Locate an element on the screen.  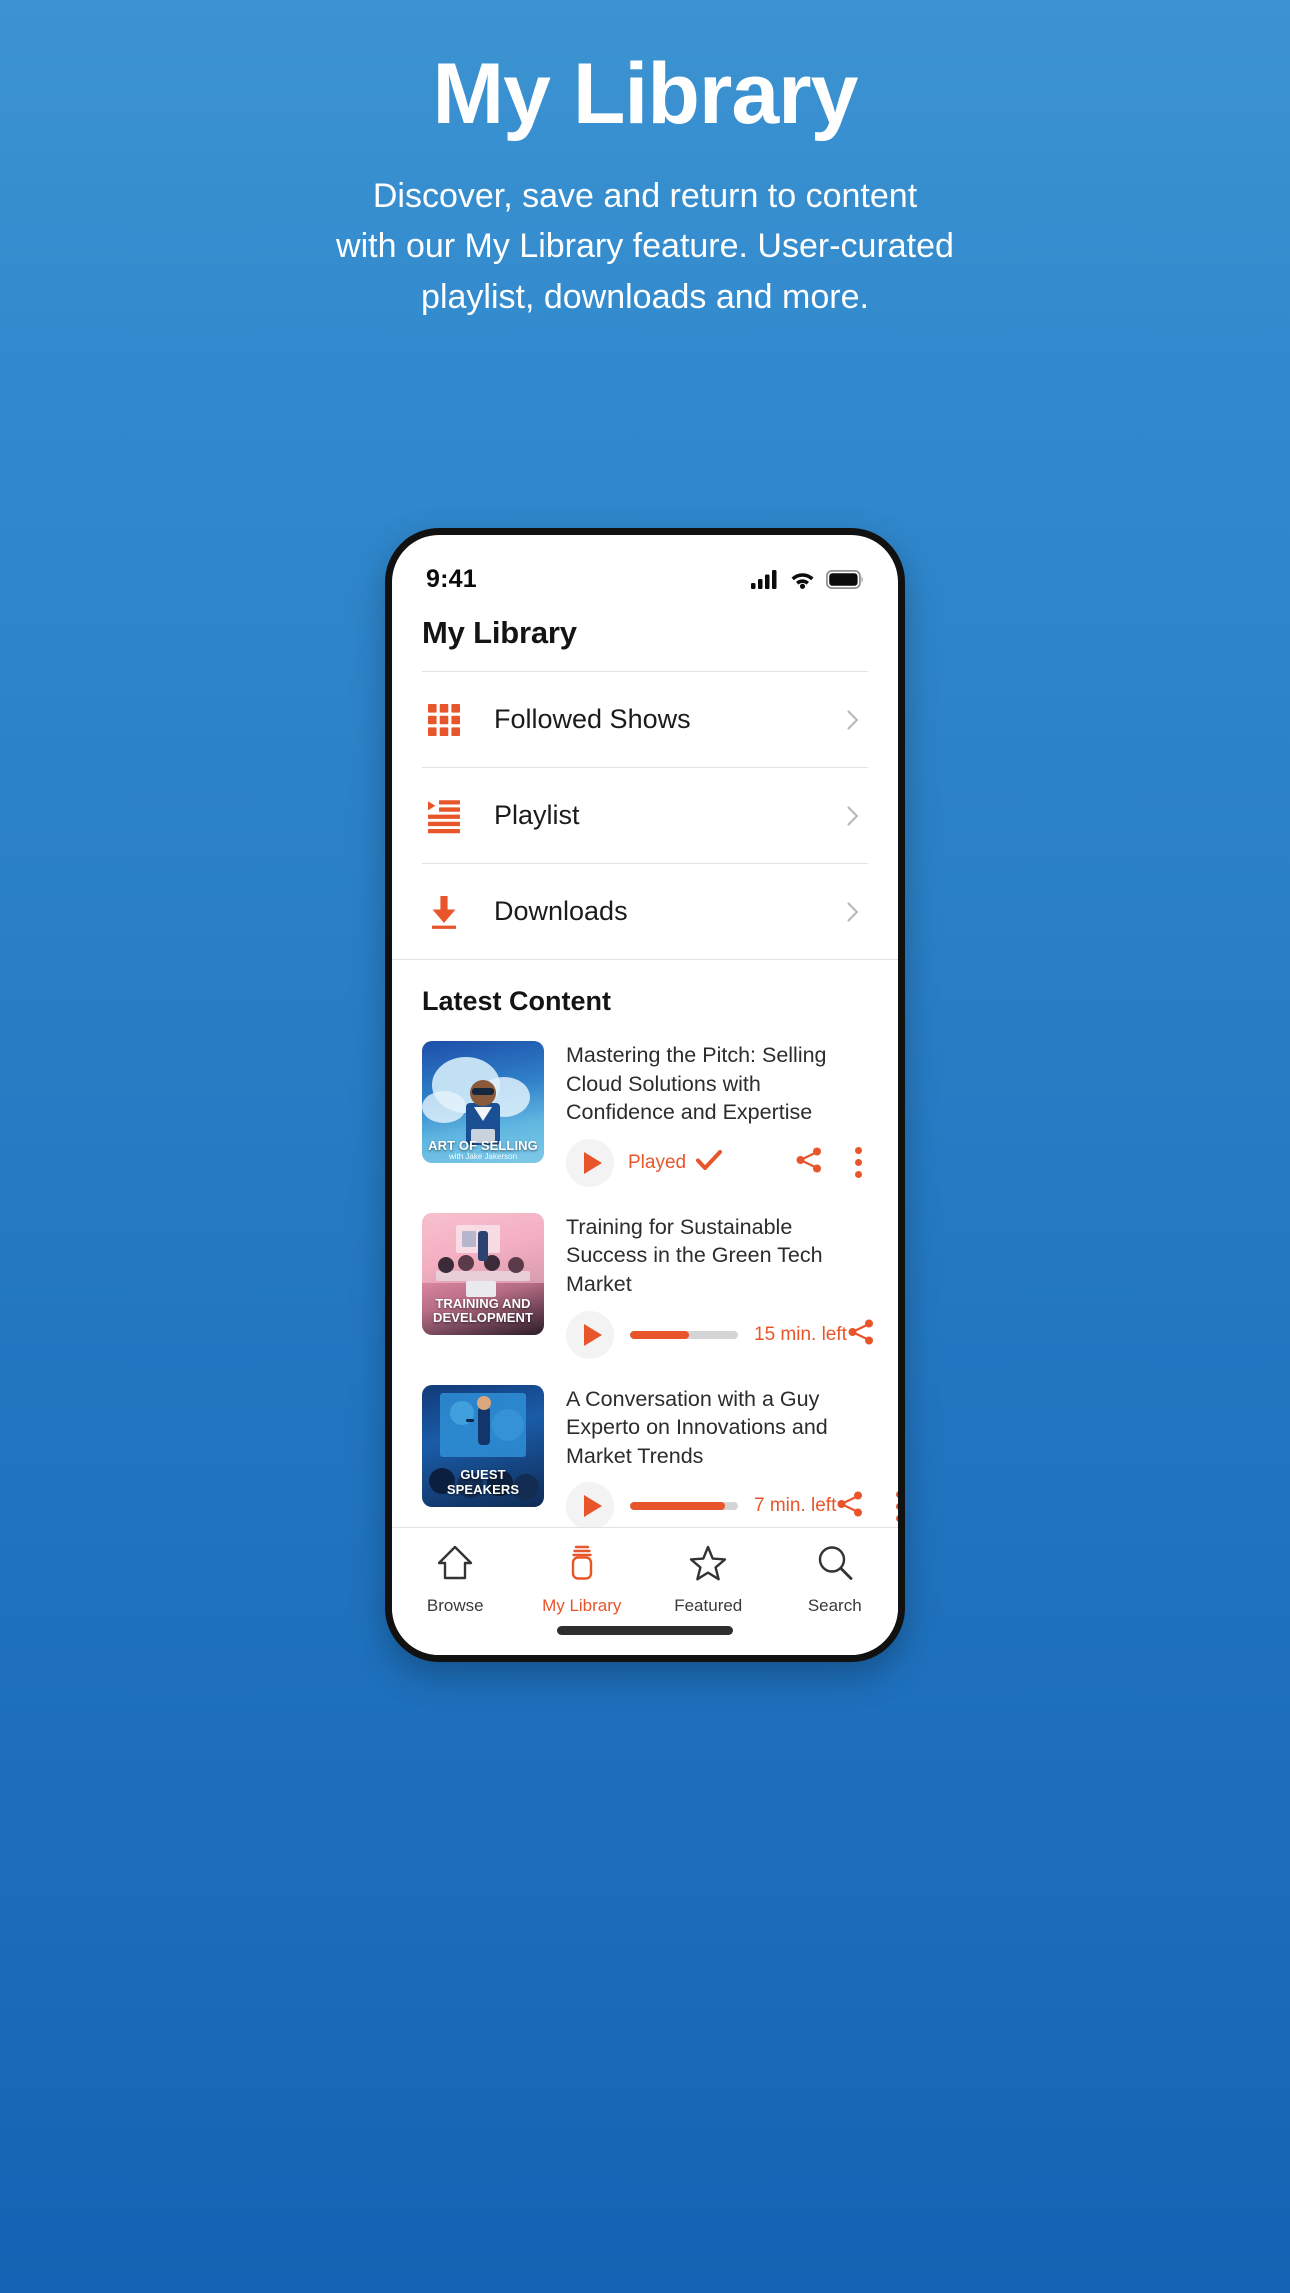
tab-label: Browse is located at coordinates (455, 1605).